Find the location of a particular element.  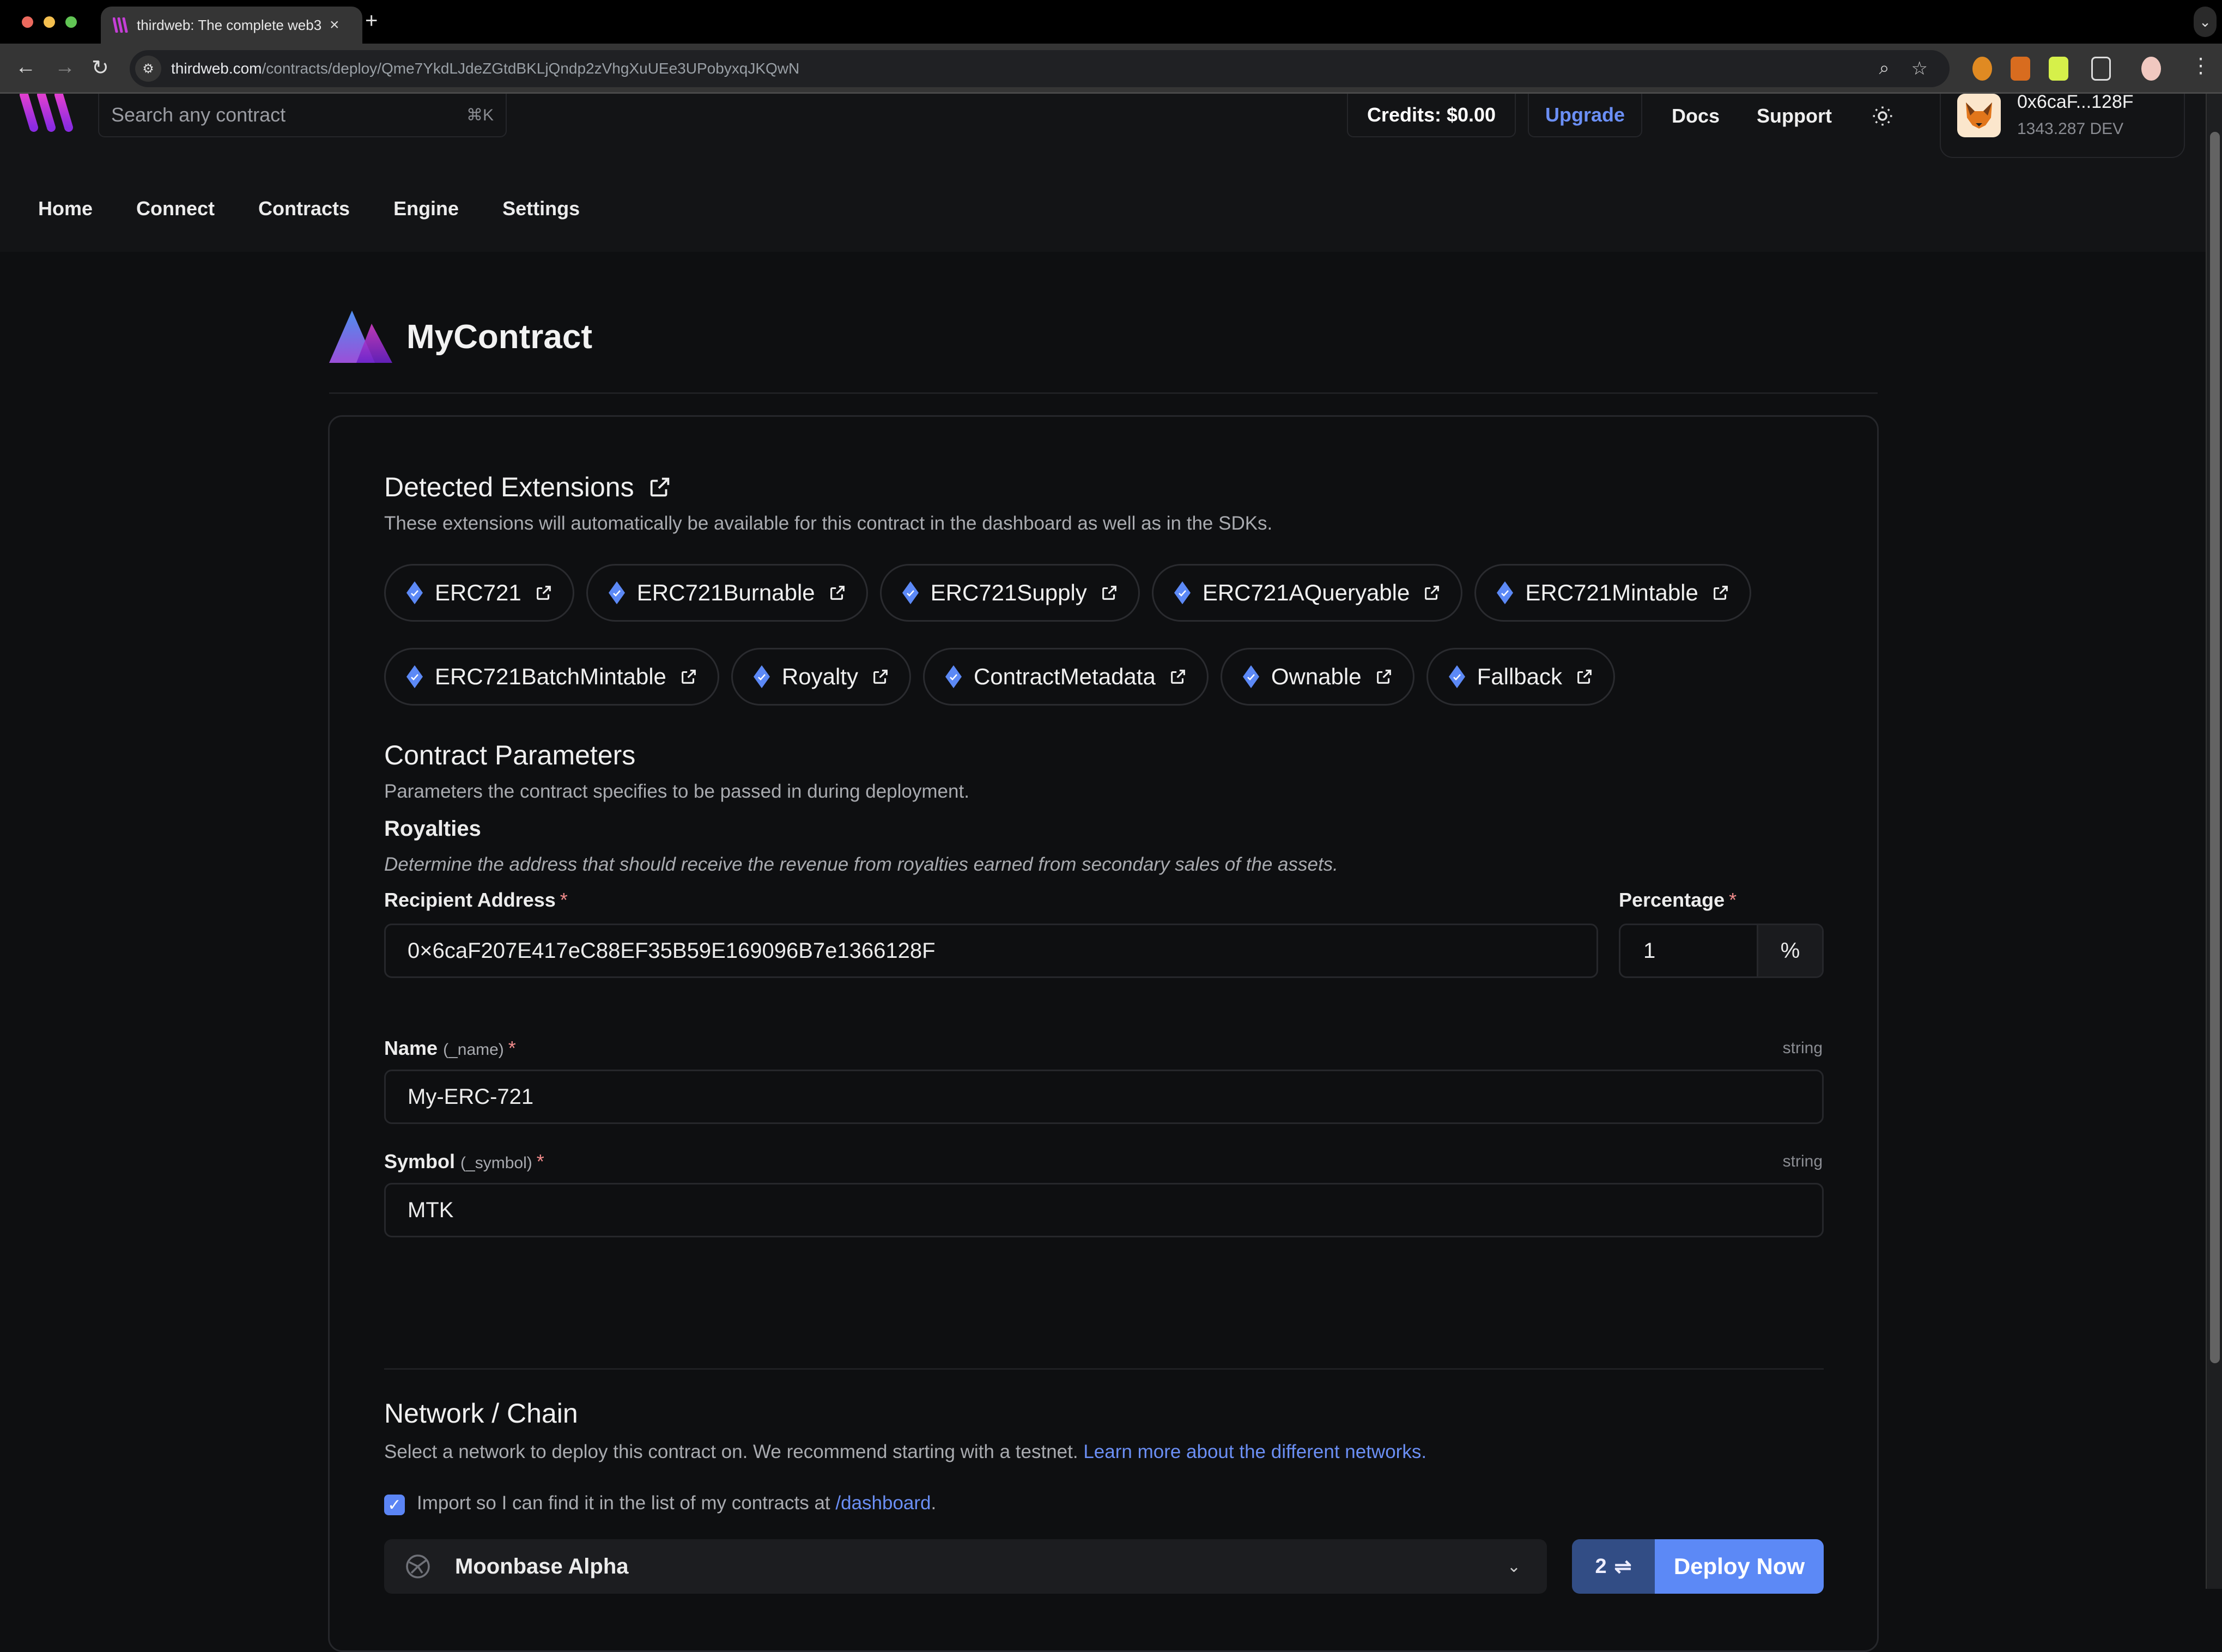

scrollbar-thumb is located at coordinates (2215, 747).